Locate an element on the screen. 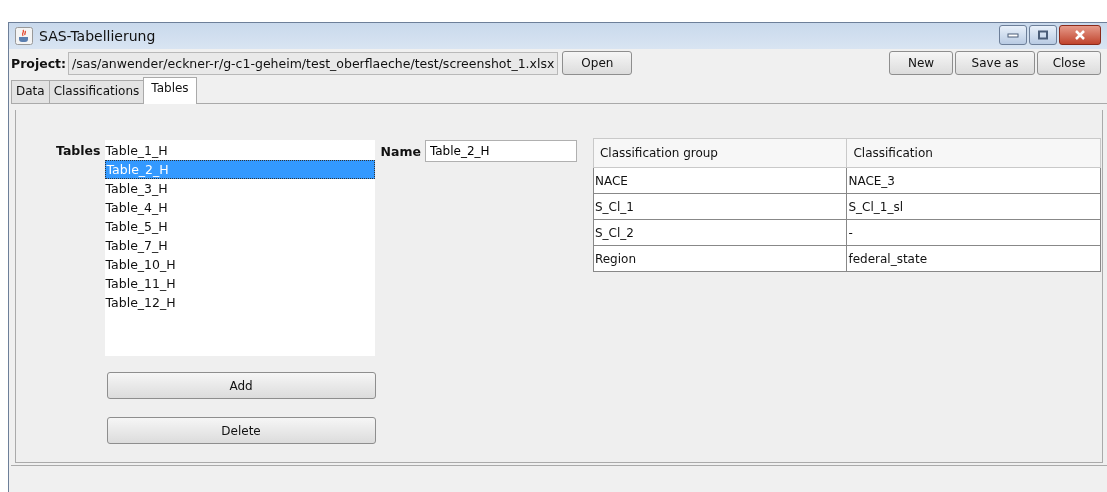 The image size is (1107, 492). maximize-button is located at coordinates (1043, 35).